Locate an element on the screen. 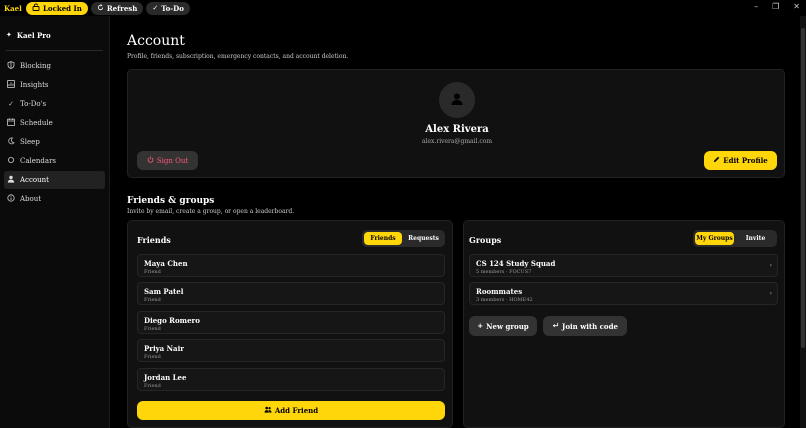 Image resolution: width=806 pixels, height=428 pixels. list-item: Sam Patel Friend is located at coordinates (291, 293).